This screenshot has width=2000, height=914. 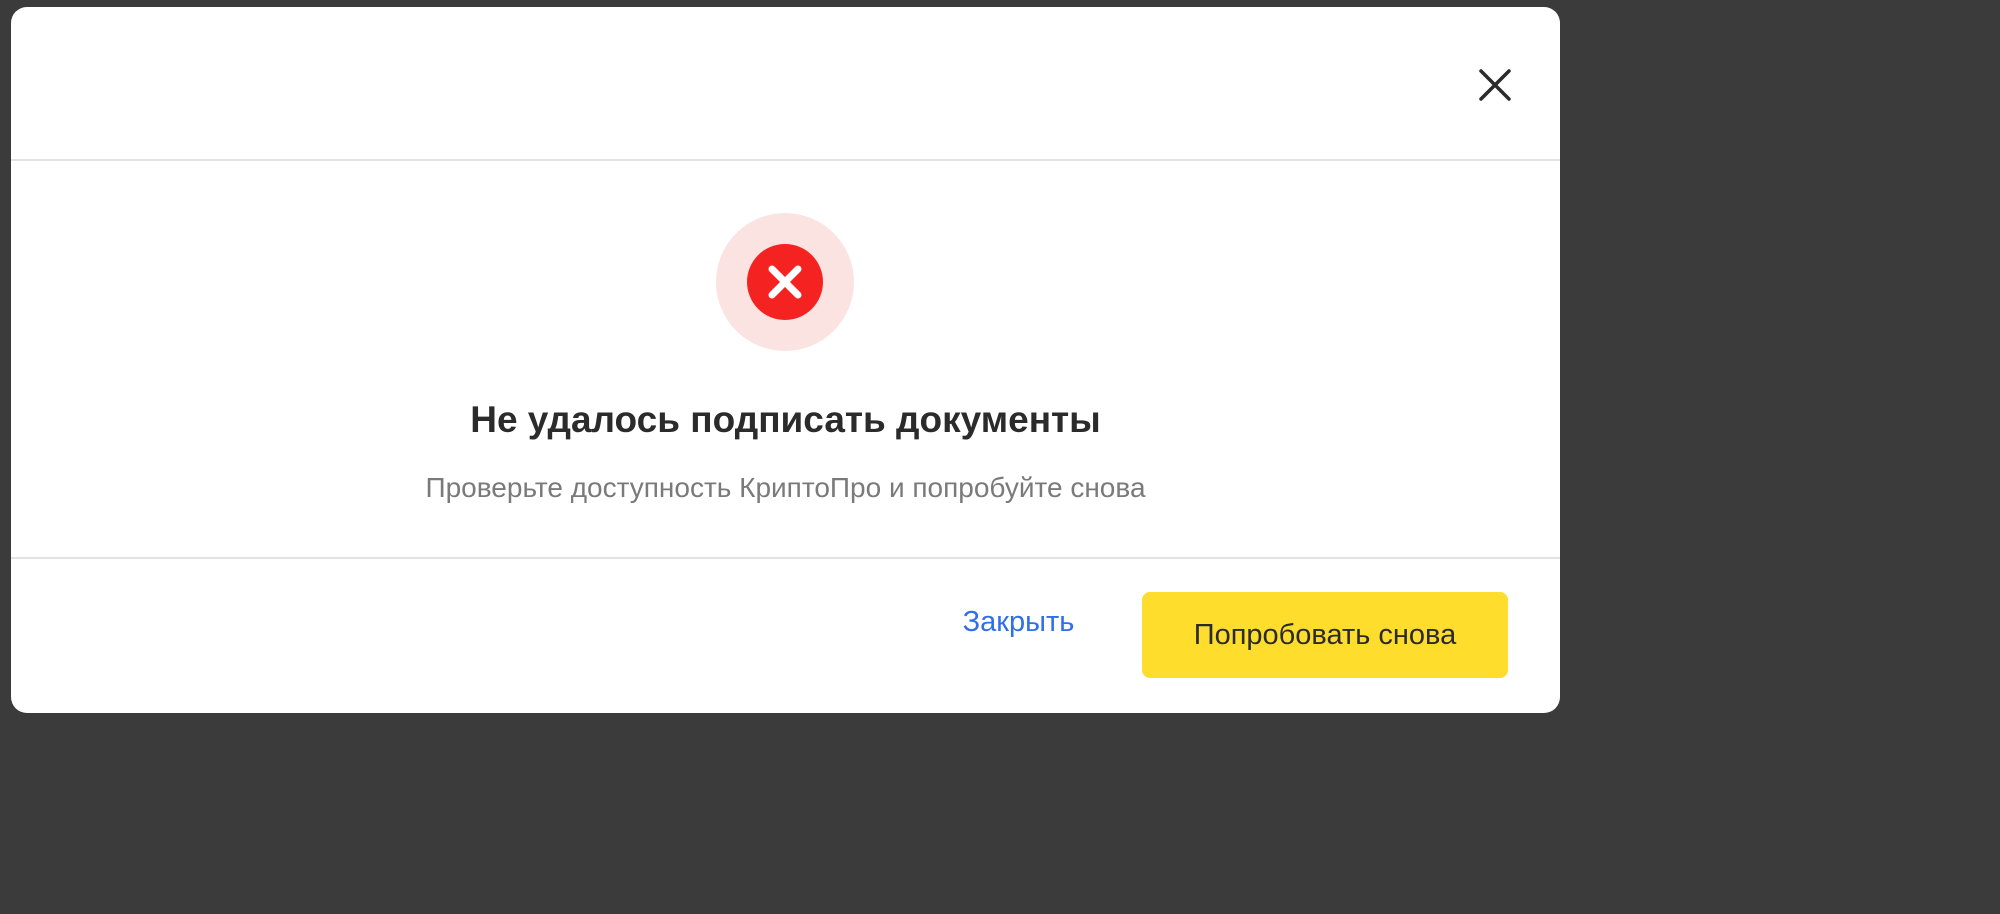 What do you see at coordinates (785, 636) in the screenshot?
I see `dialog-footer: Закрыть Попробовать снова` at bounding box center [785, 636].